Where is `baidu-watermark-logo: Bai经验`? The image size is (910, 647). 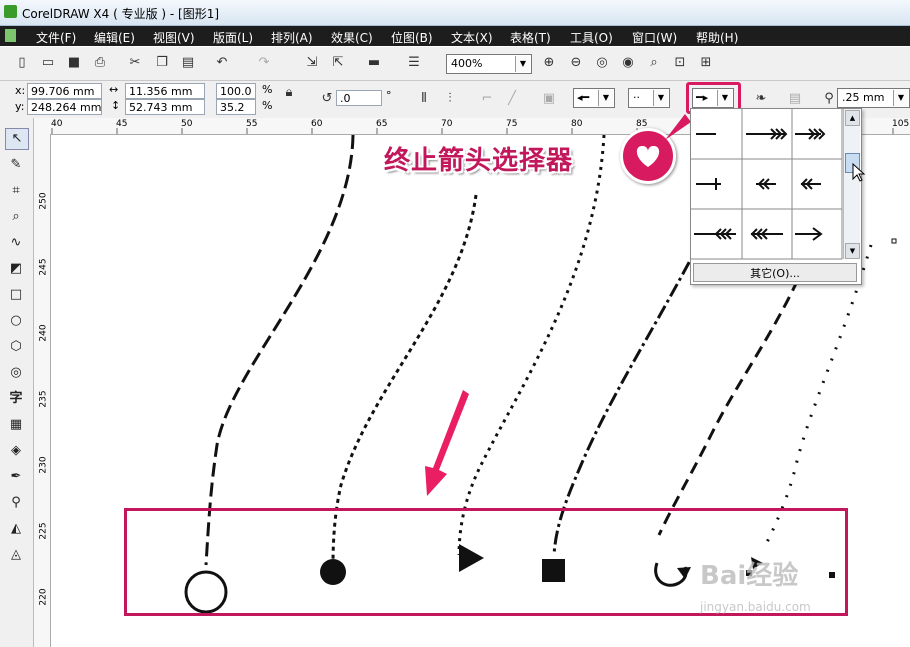 baidu-watermark-logo: Bai经验 is located at coordinates (749, 576).